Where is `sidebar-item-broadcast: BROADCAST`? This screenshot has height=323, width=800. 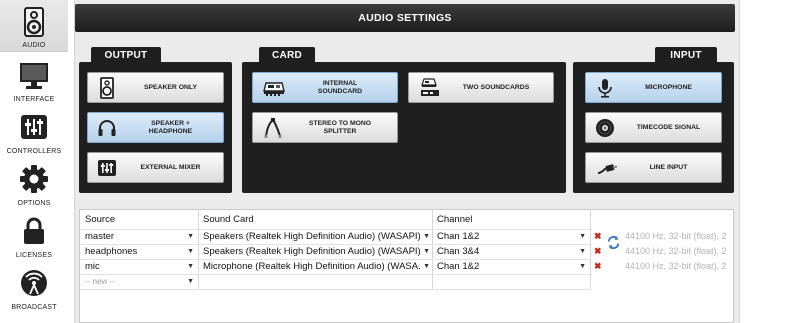 sidebar-item-broadcast: BROADCAST is located at coordinates (34, 287).